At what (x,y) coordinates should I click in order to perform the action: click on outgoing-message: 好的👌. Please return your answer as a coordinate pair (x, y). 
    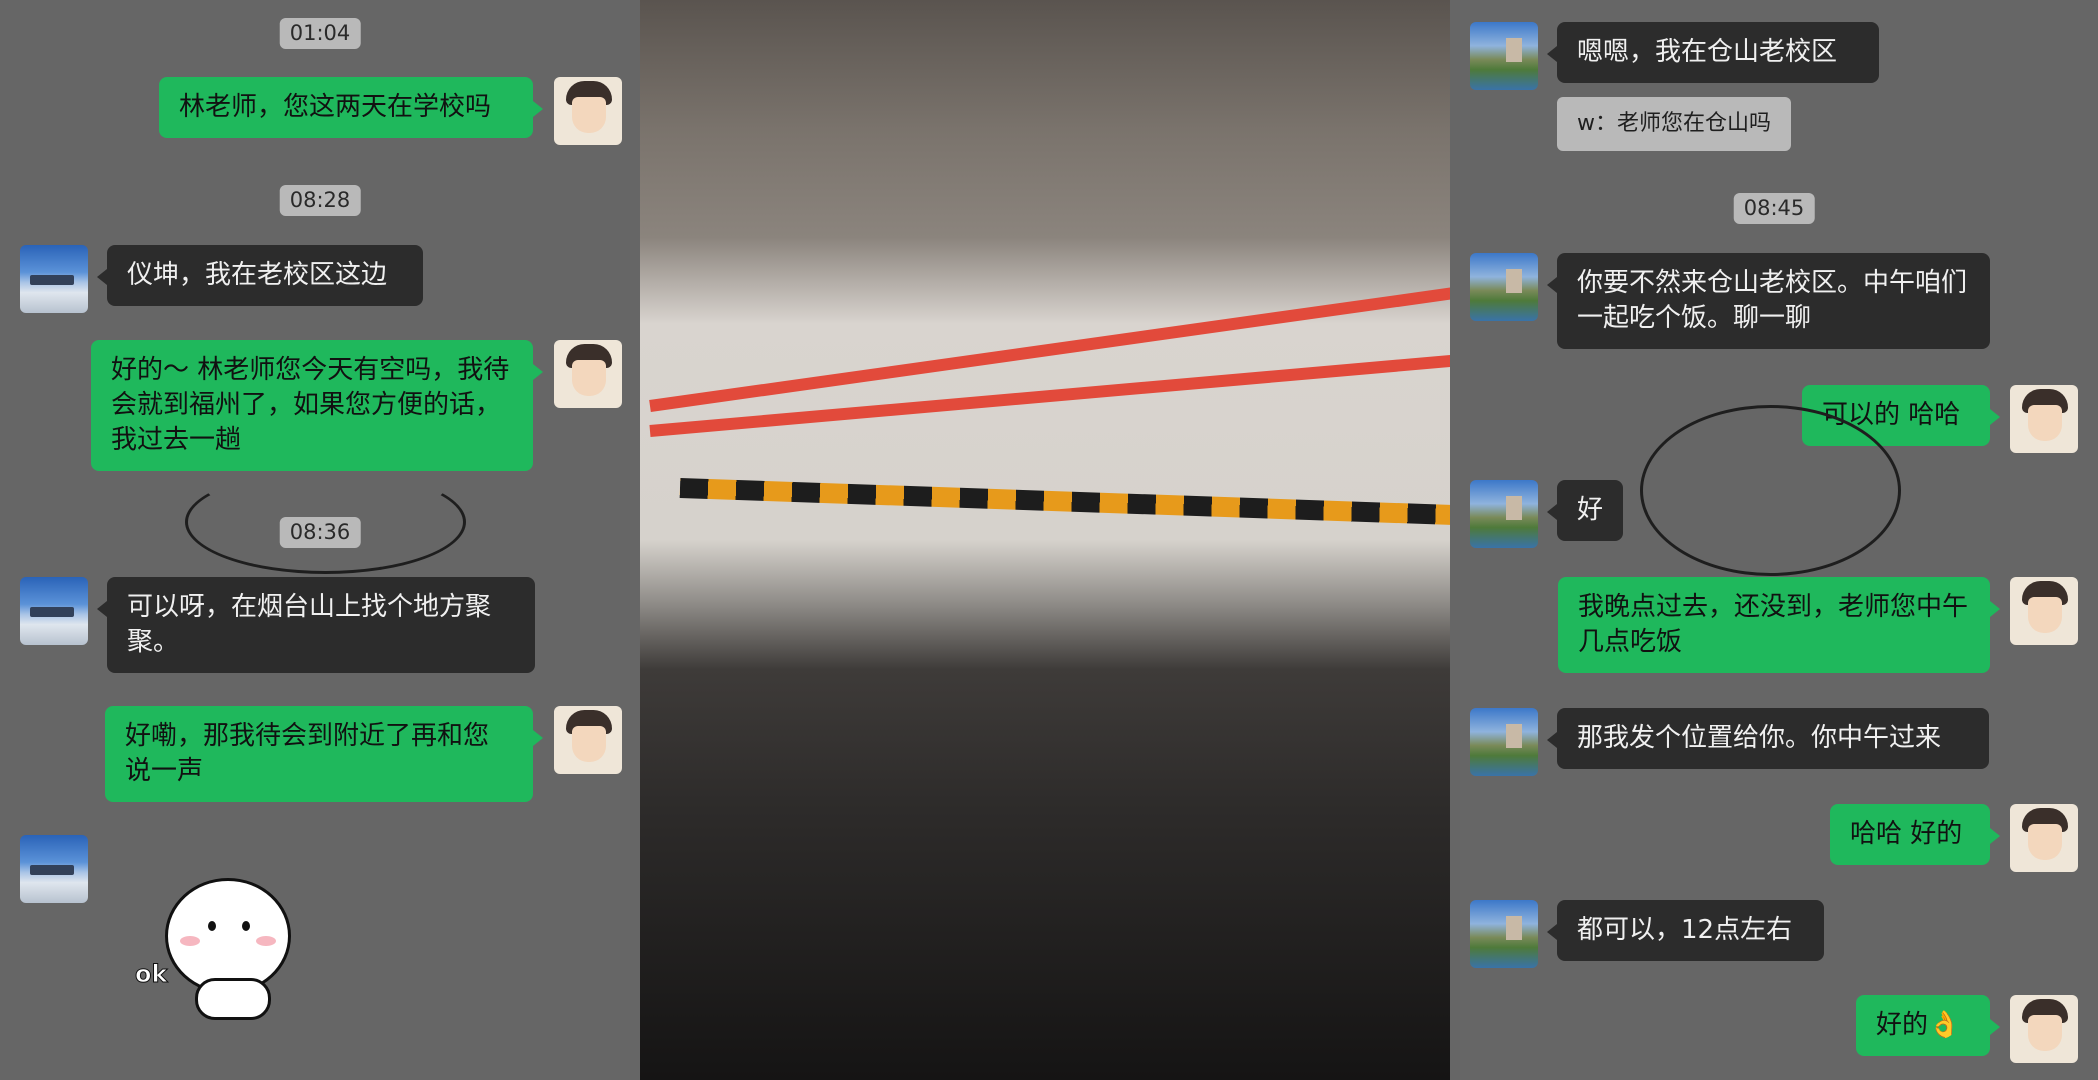
    Looking at the image, I should click on (1928, 1025).